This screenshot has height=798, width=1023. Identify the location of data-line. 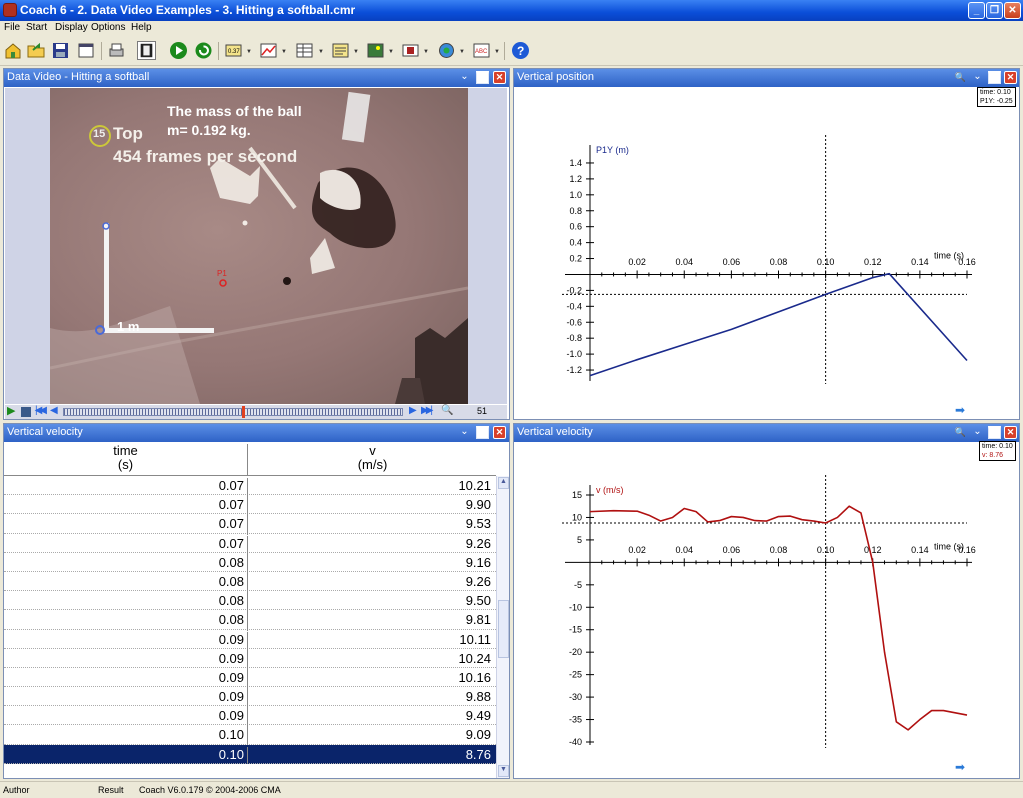
(778, 324).